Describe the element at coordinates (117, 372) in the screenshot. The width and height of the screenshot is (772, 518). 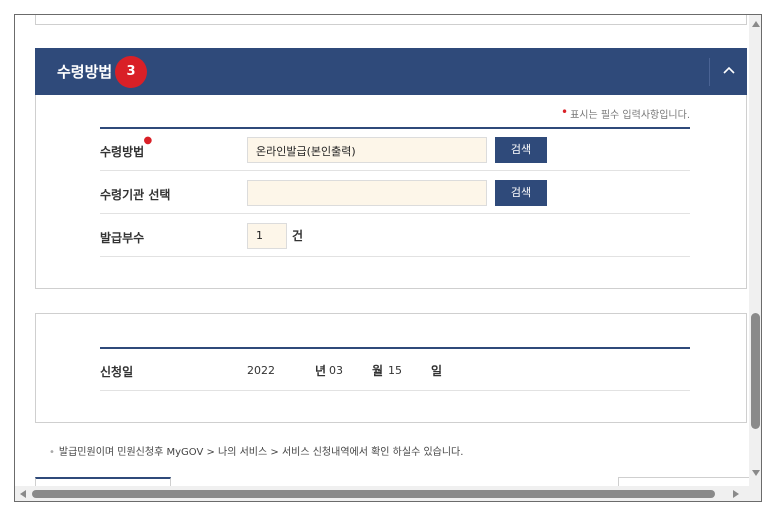
I see `application-date-label: 신청일` at that location.